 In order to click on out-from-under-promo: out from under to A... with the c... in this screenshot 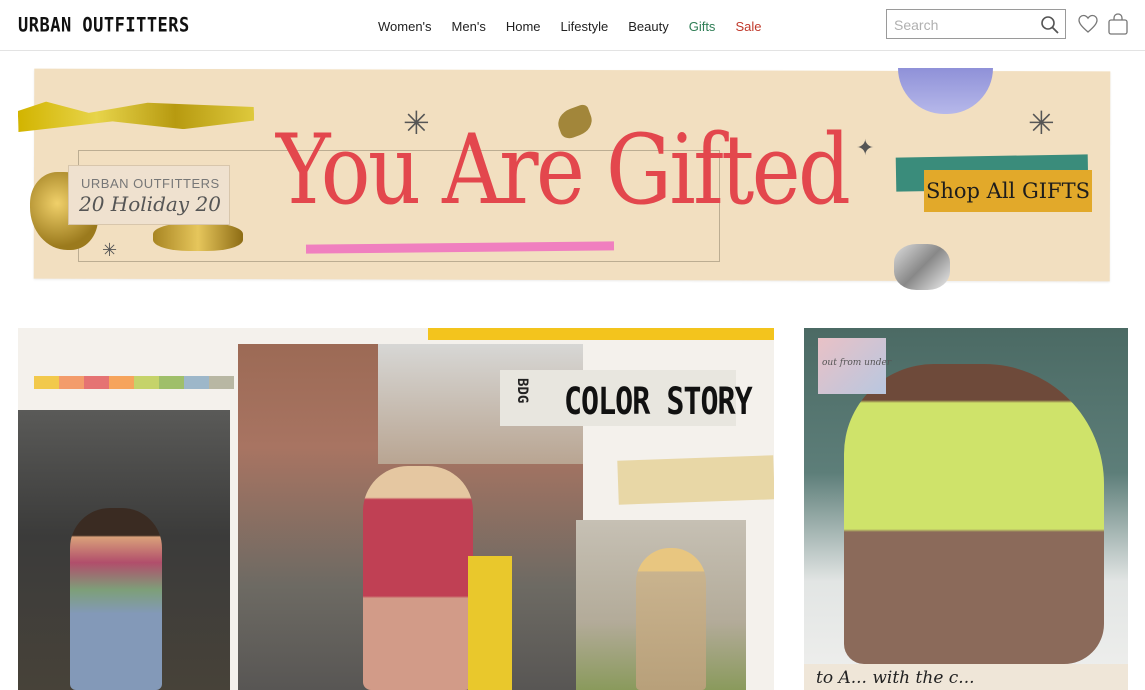, I will do `click(966, 509)`.